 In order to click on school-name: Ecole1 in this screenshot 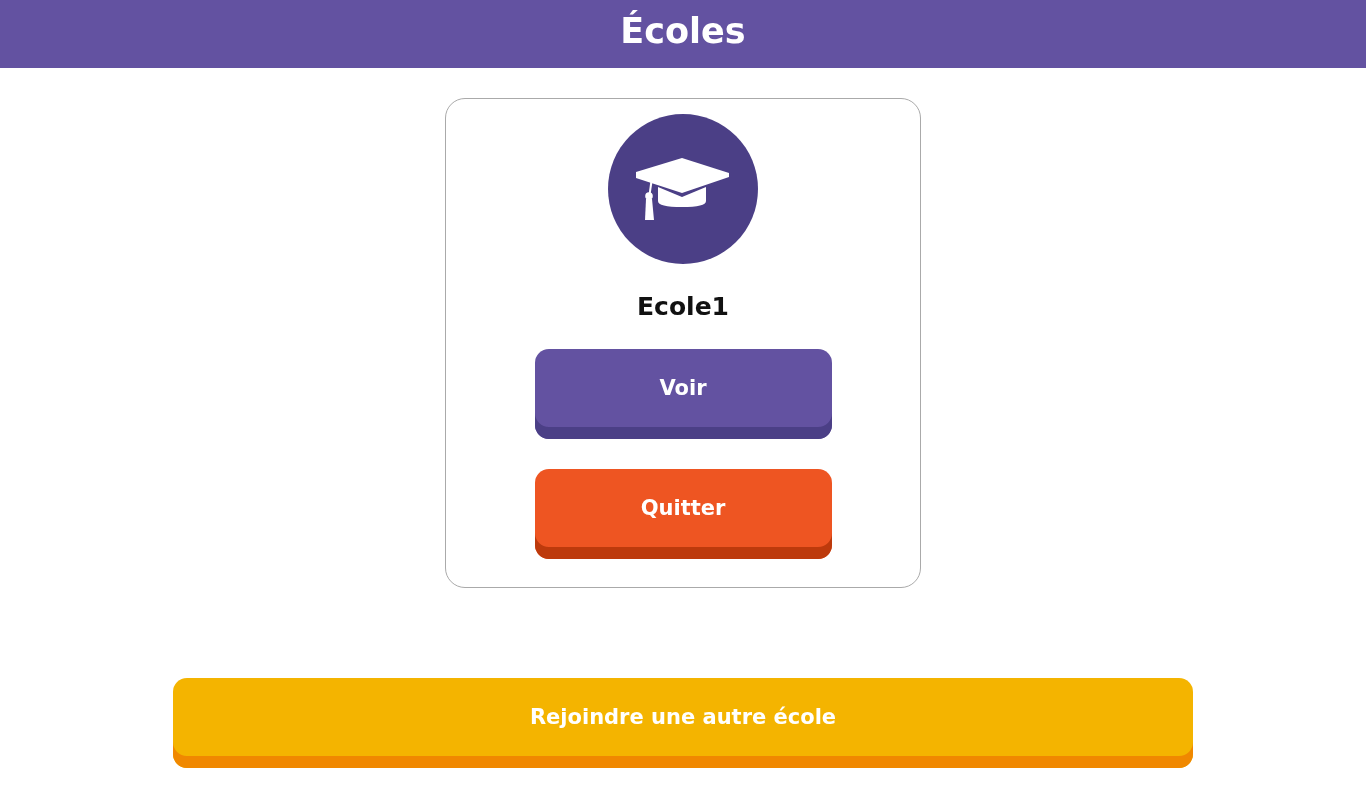, I will do `click(683, 307)`.